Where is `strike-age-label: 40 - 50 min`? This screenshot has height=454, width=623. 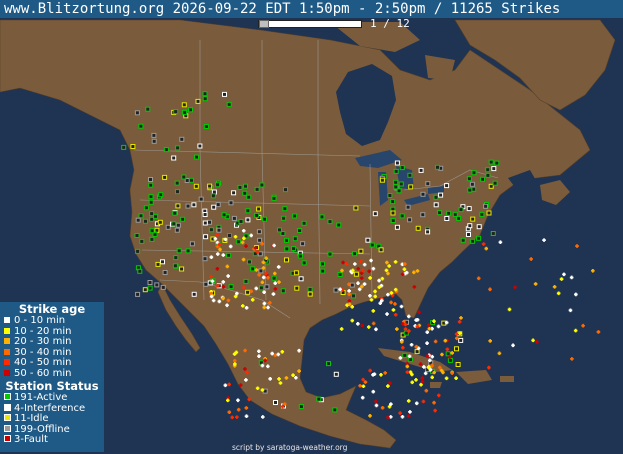 strike-age-label: 40 - 50 min is located at coordinates (43, 362).